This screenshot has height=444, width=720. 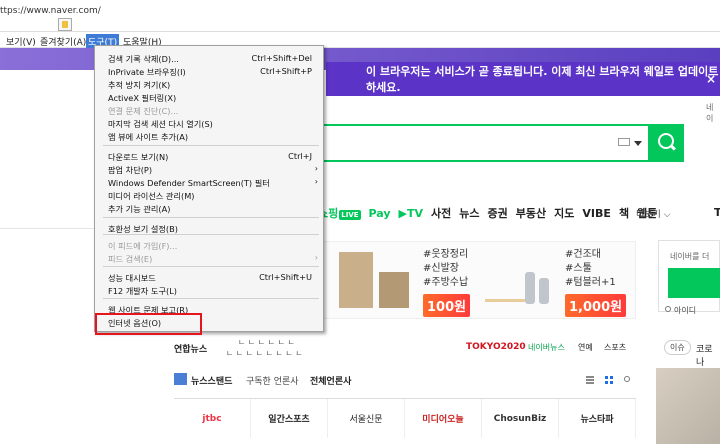 I want to click on new-tab-icon, so click(x=65, y=24).